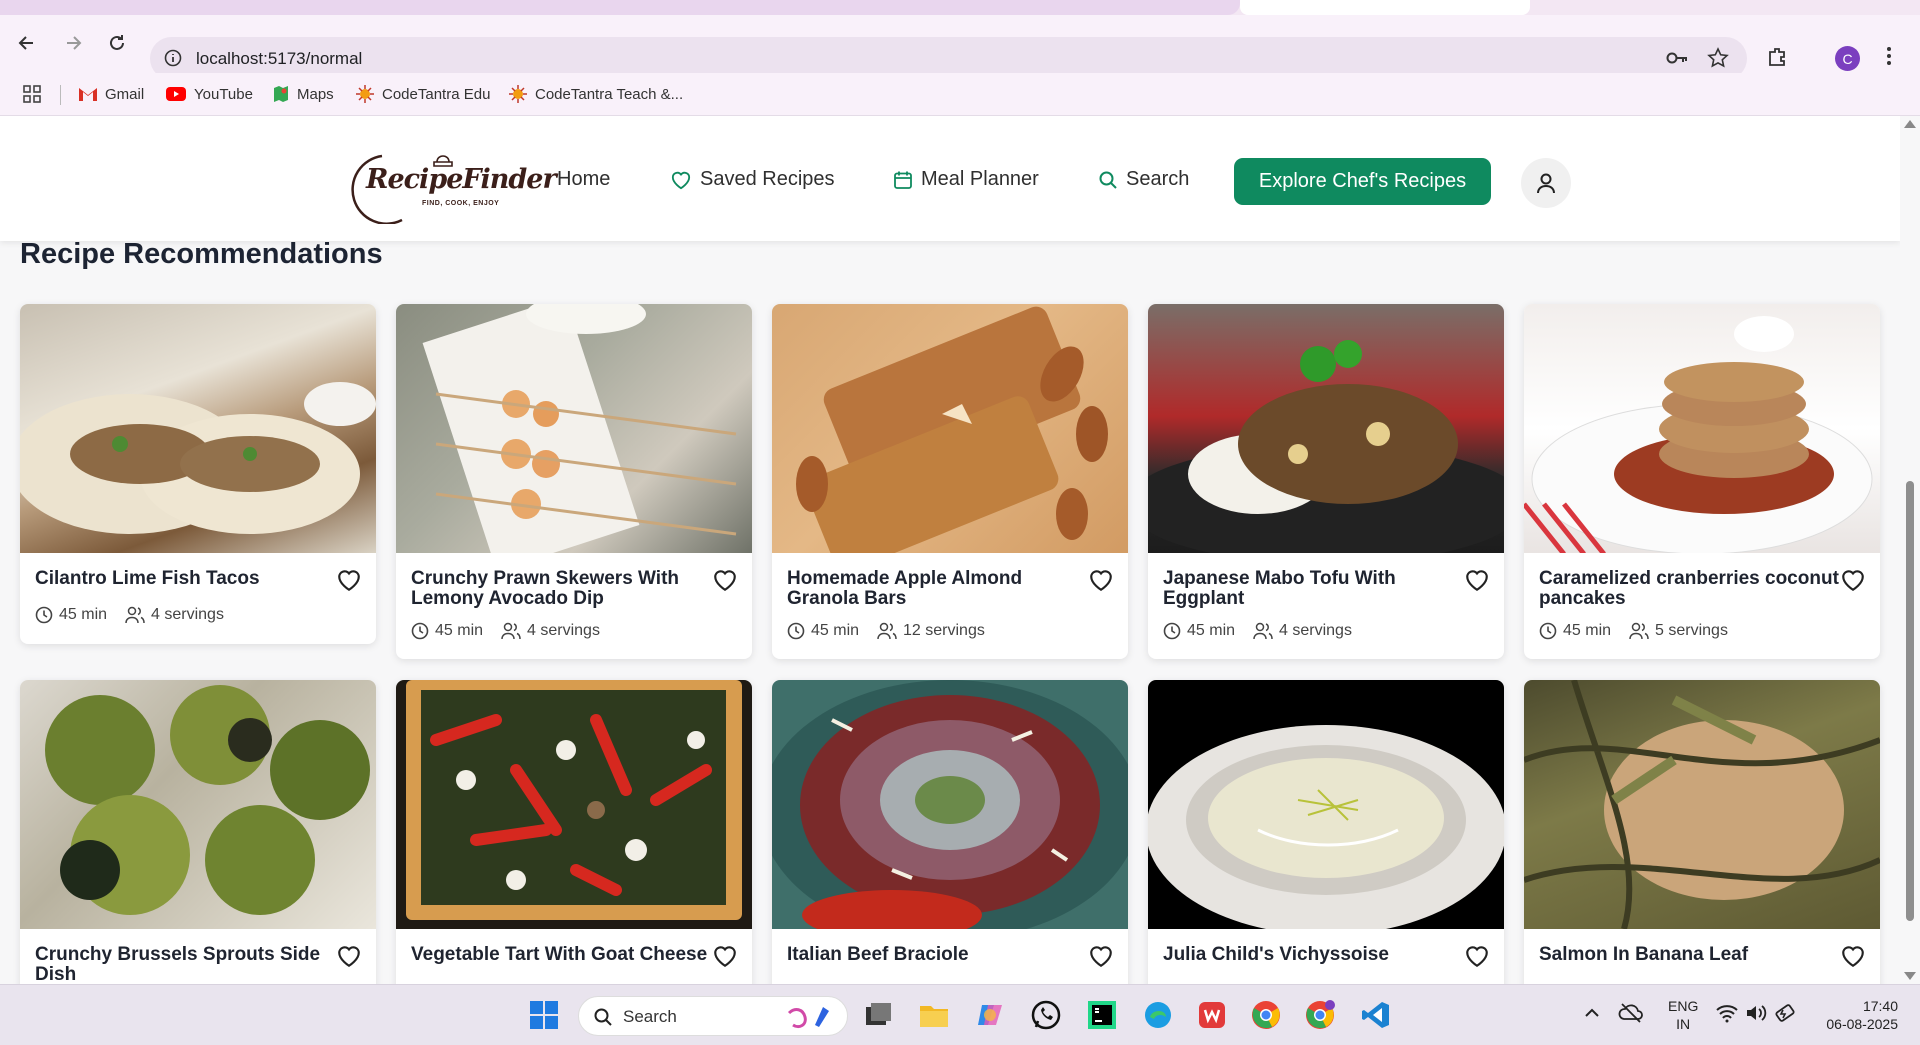 The height and width of the screenshot is (1045, 1920). Describe the element at coordinates (767, 179) in the screenshot. I see `nav-saved-label: Saved Recipes` at that location.